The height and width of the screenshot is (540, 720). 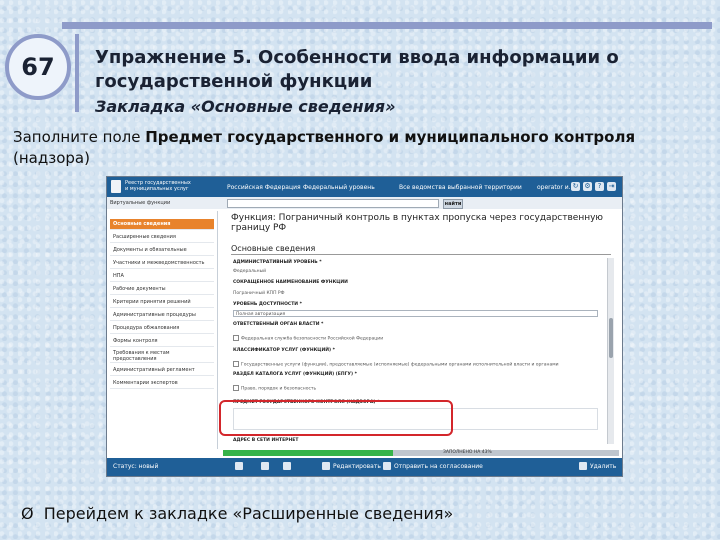 What do you see at coordinates (162, 315) in the screenshot?
I see `tab-admin-procedures: Административные процедуры` at bounding box center [162, 315].